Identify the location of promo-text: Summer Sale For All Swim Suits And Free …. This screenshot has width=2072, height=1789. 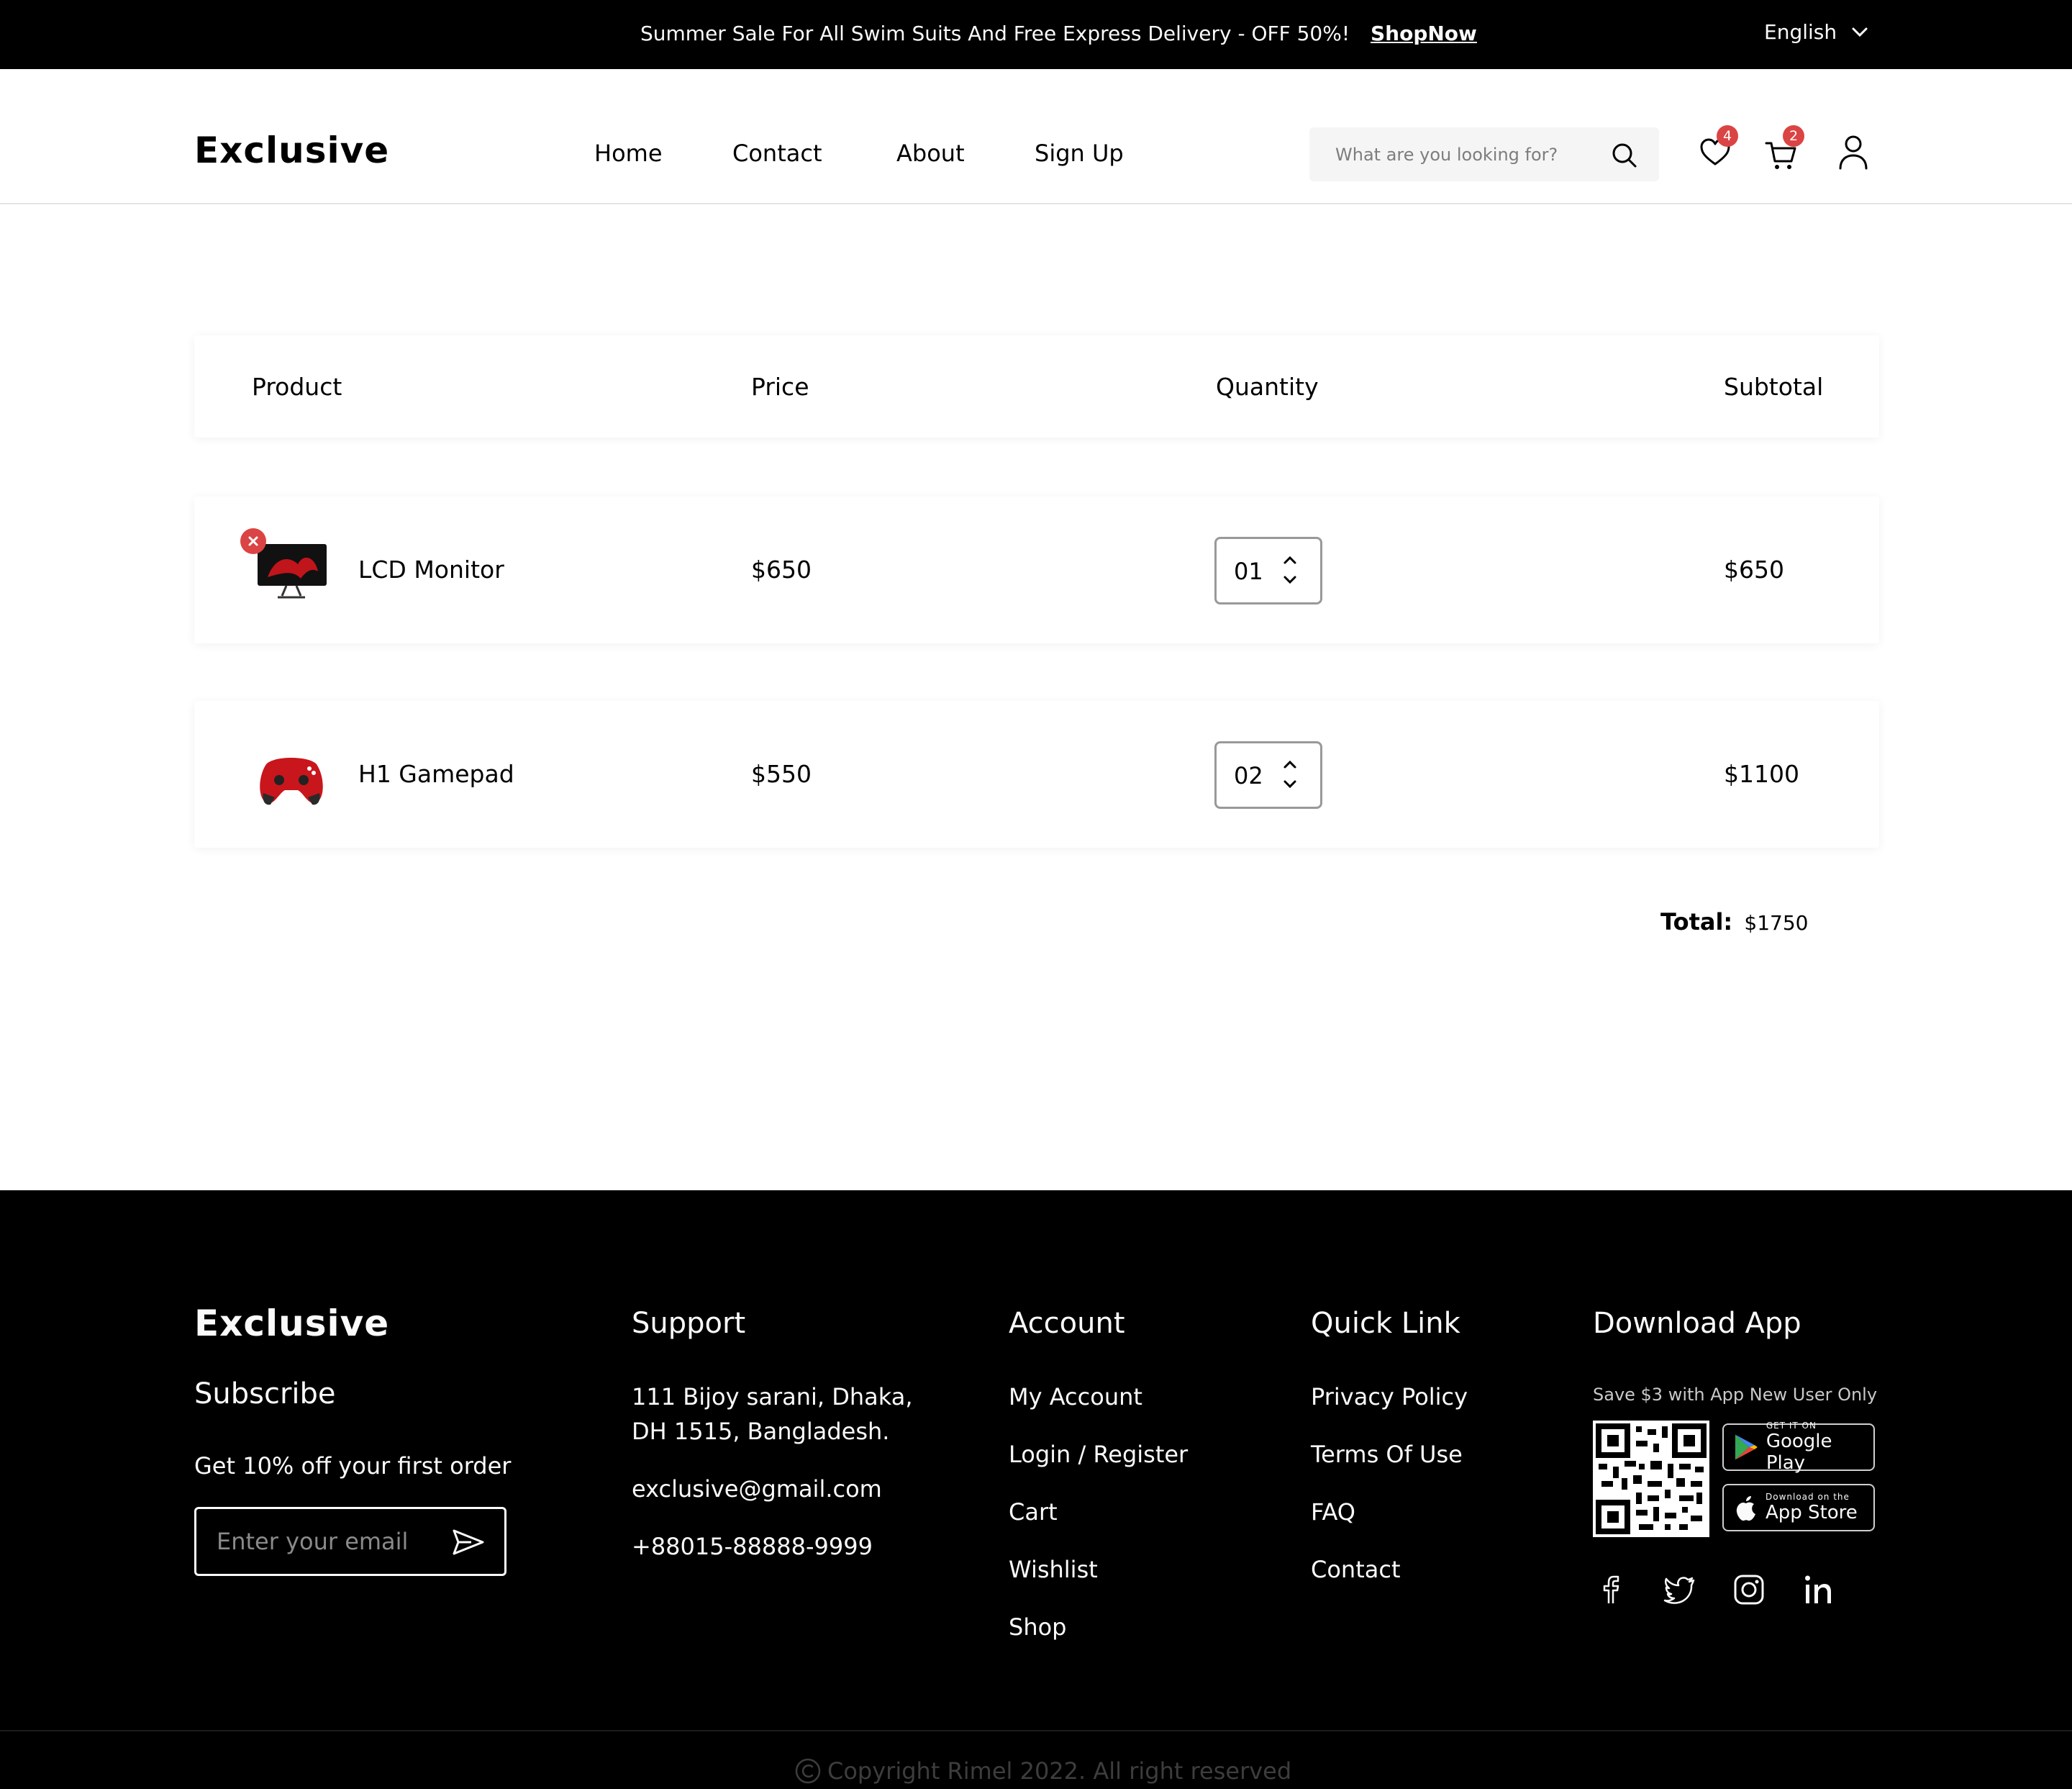
(995, 33).